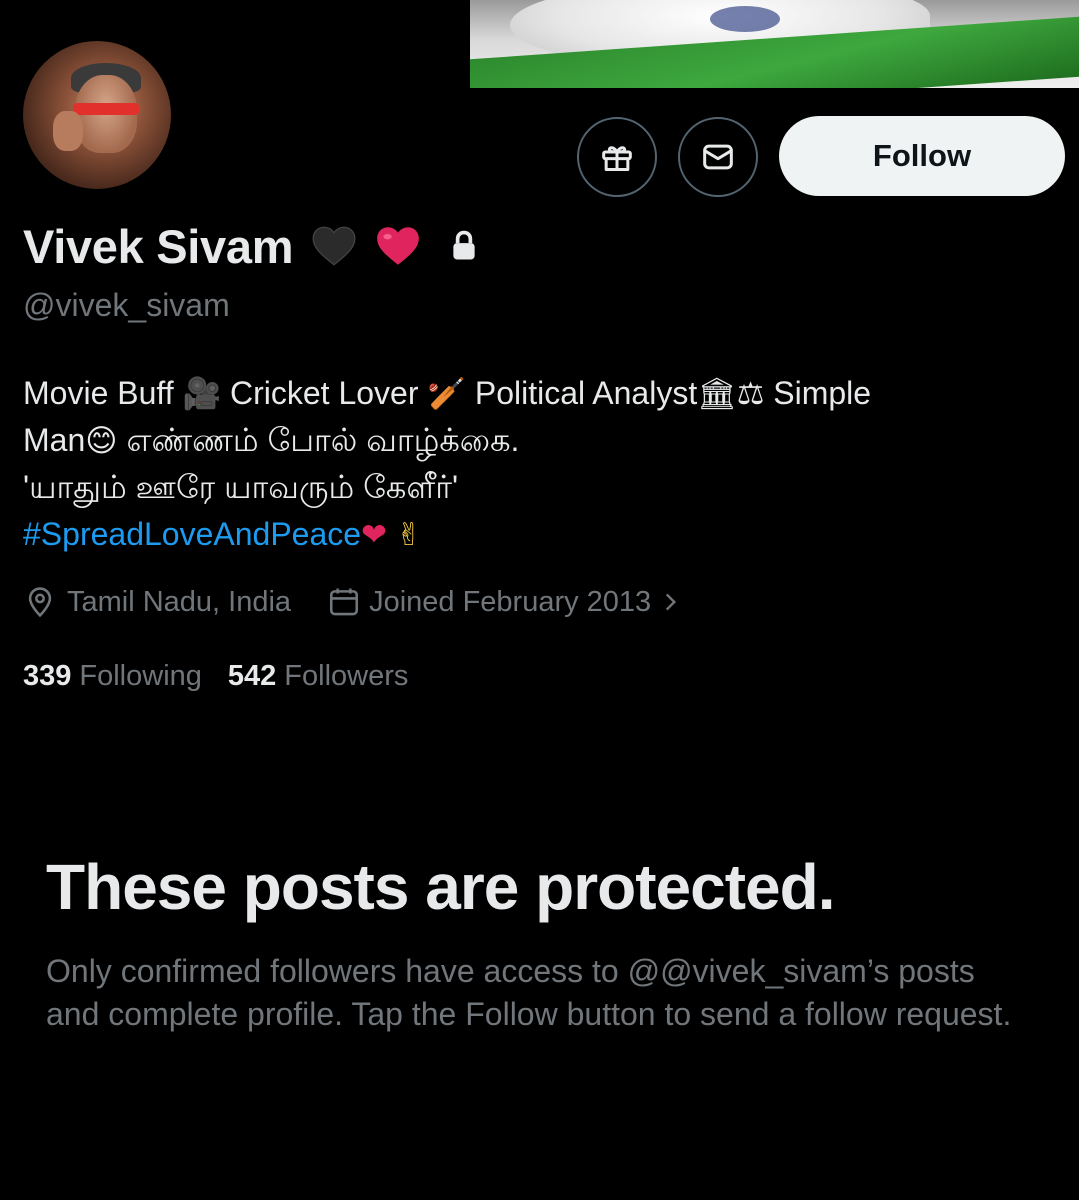  I want to click on avatar, so click(97, 115).